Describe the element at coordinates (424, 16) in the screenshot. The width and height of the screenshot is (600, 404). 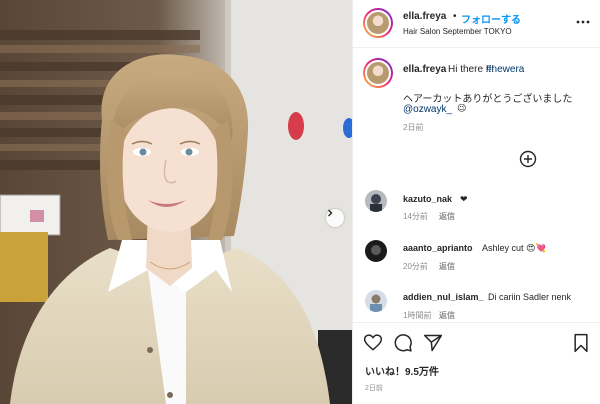
I see `author-username: ella.freya` at that location.